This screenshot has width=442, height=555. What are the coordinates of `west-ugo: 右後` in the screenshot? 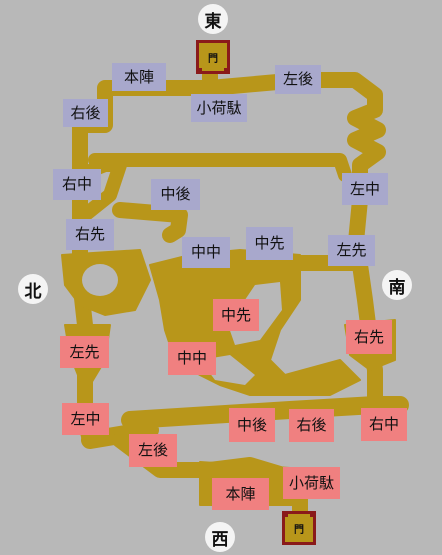 It's located at (311, 425).